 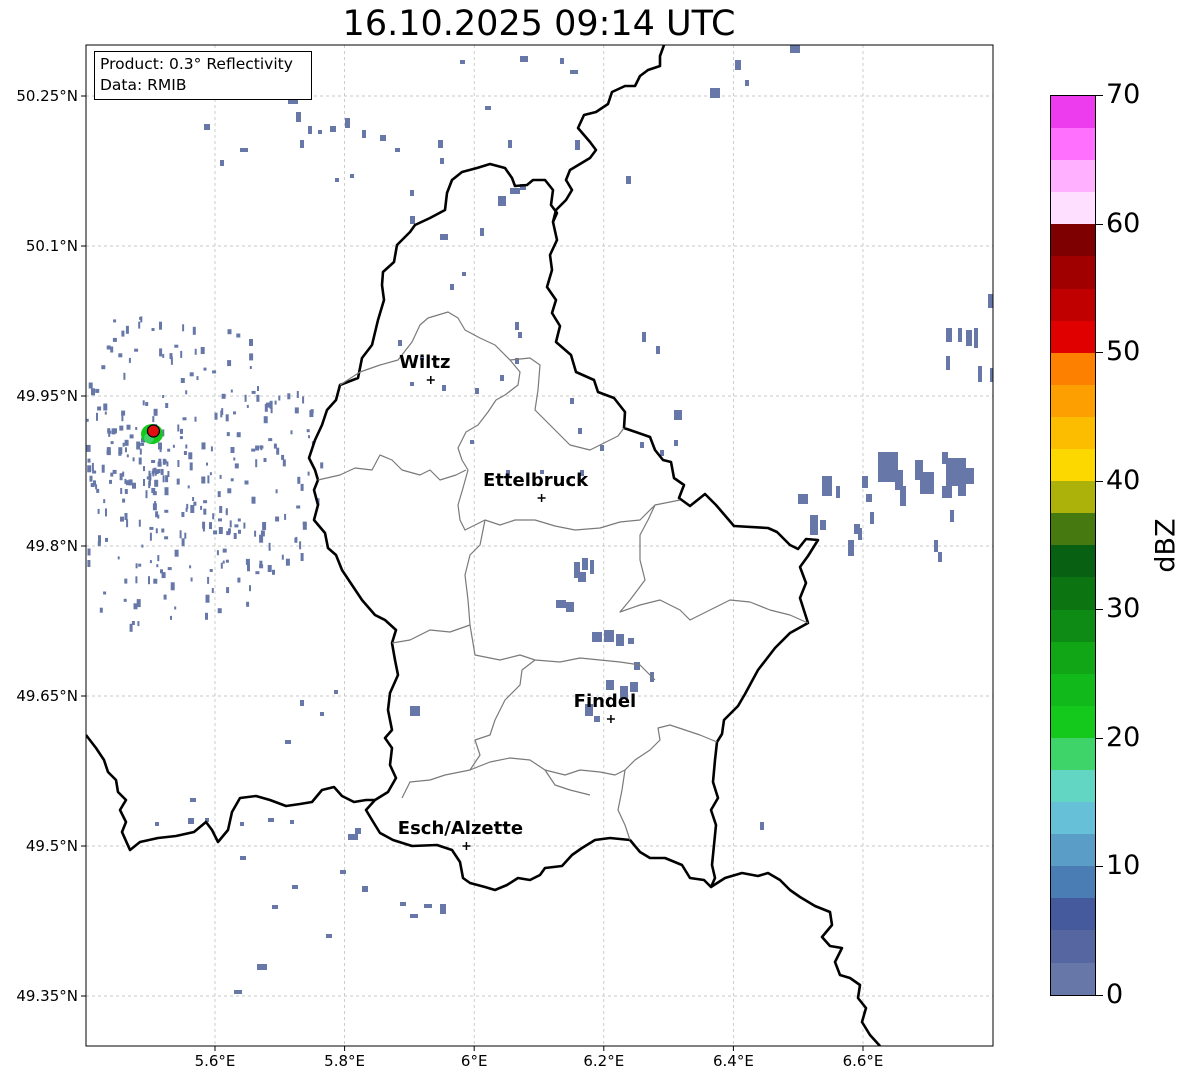 What do you see at coordinates (1073, 818) in the screenshot?
I see `colorbar-segment` at bounding box center [1073, 818].